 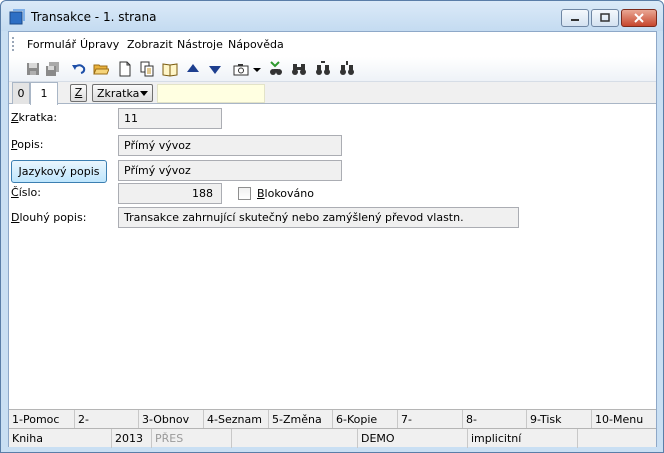 What do you see at coordinates (236, 419) in the screenshot?
I see `fkey-4: 4-Seznam` at bounding box center [236, 419].